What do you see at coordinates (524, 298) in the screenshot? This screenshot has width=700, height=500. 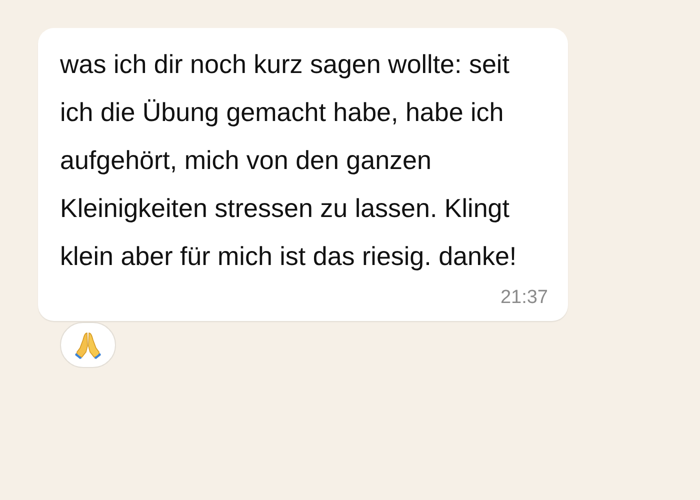 I see `message-time: 21:37` at bounding box center [524, 298].